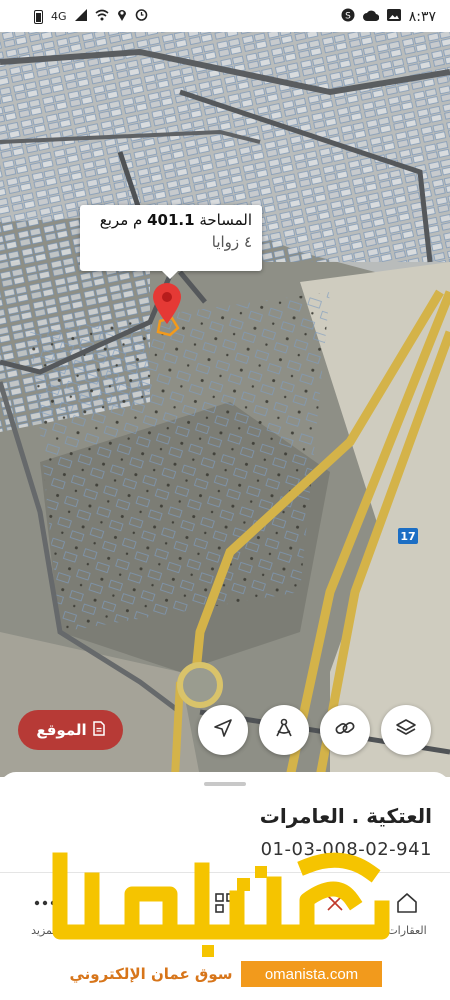 The height and width of the screenshot is (1000, 450). I want to click on signal-icon, so click(80, 16).